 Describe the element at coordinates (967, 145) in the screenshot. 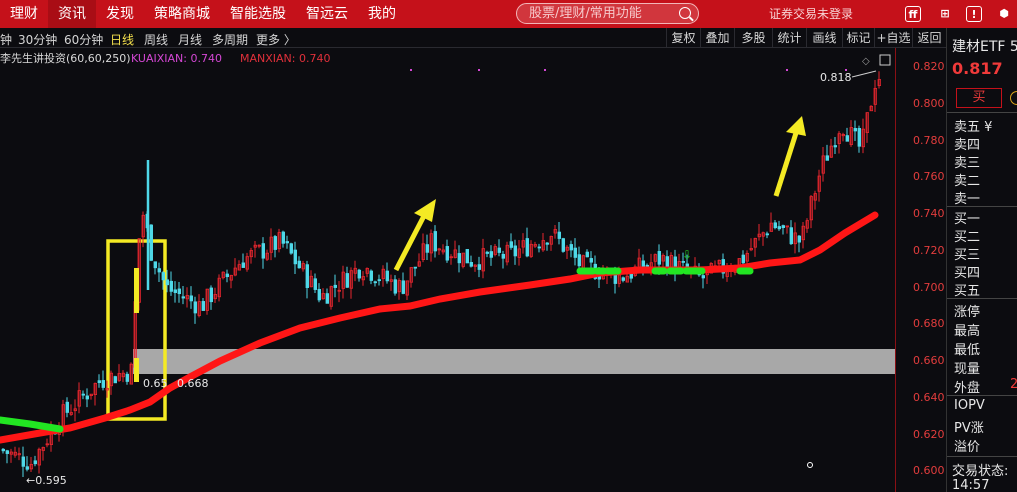

I see `sell4-label: 卖四` at that location.